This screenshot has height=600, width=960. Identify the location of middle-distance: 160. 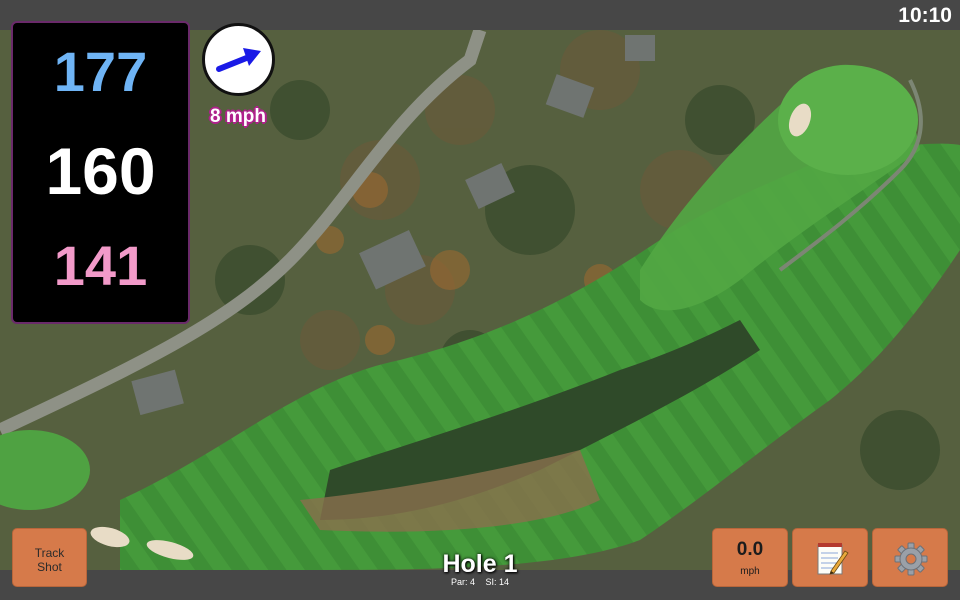
(100, 171).